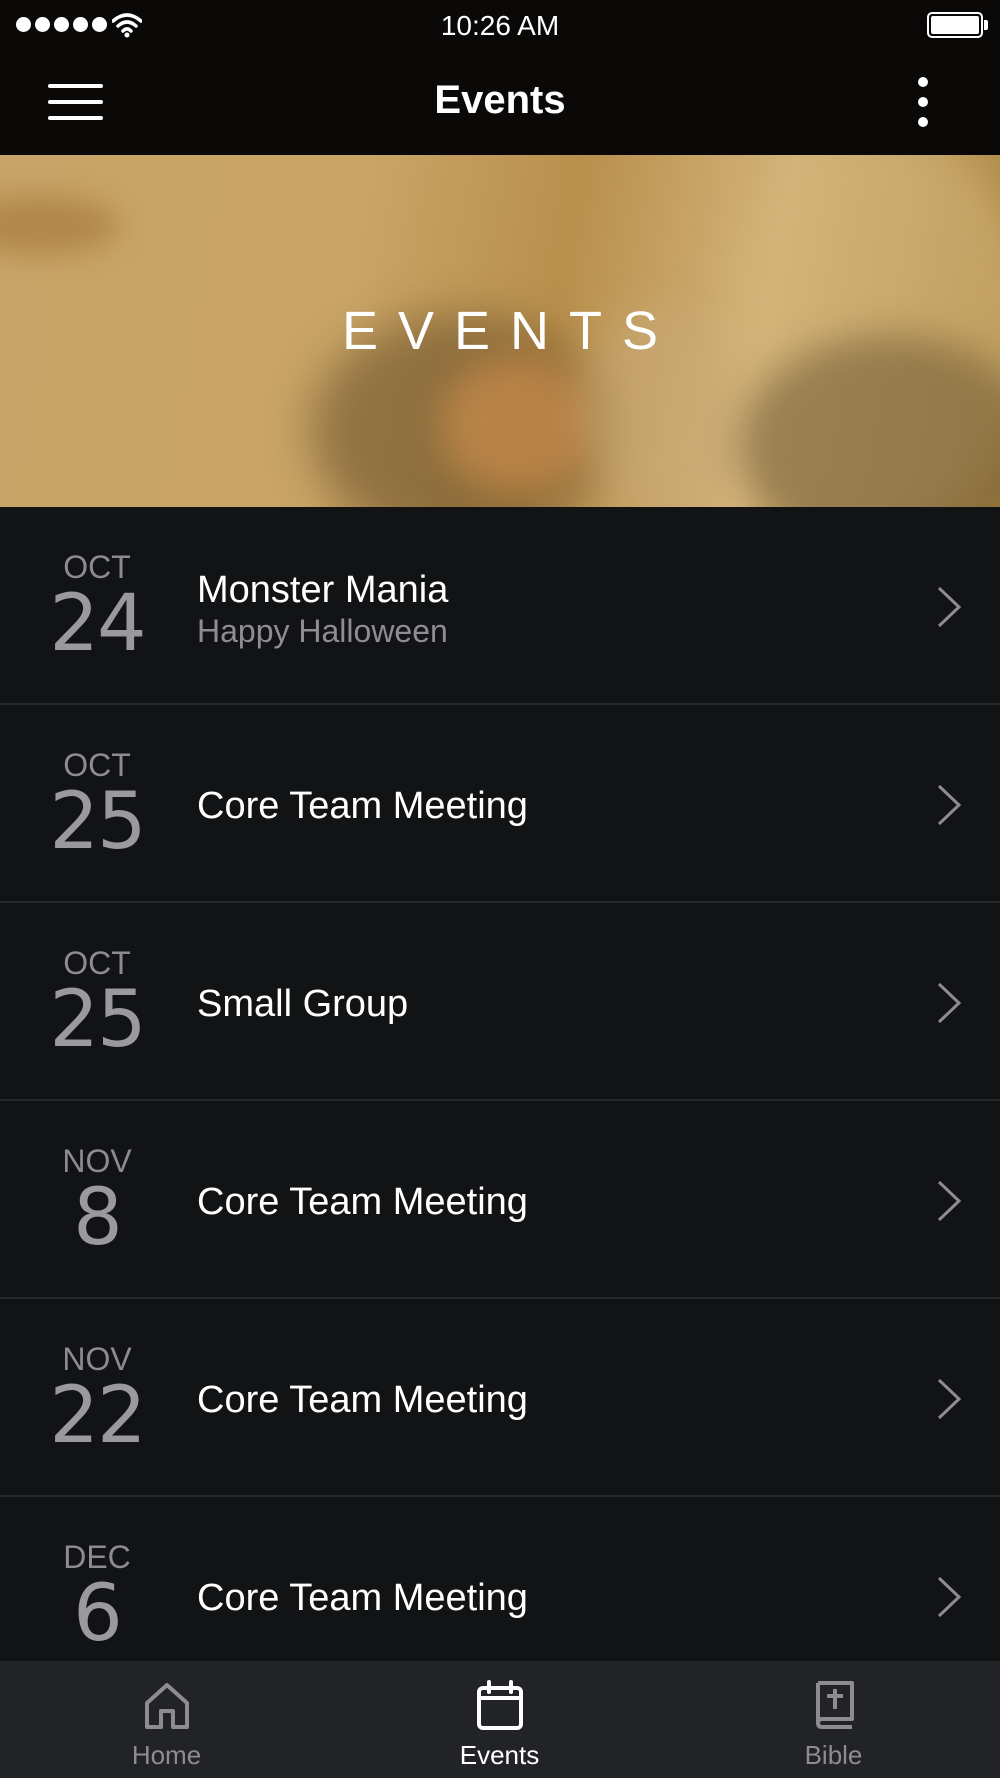  I want to click on tab-home: Home, so click(166, 1719).